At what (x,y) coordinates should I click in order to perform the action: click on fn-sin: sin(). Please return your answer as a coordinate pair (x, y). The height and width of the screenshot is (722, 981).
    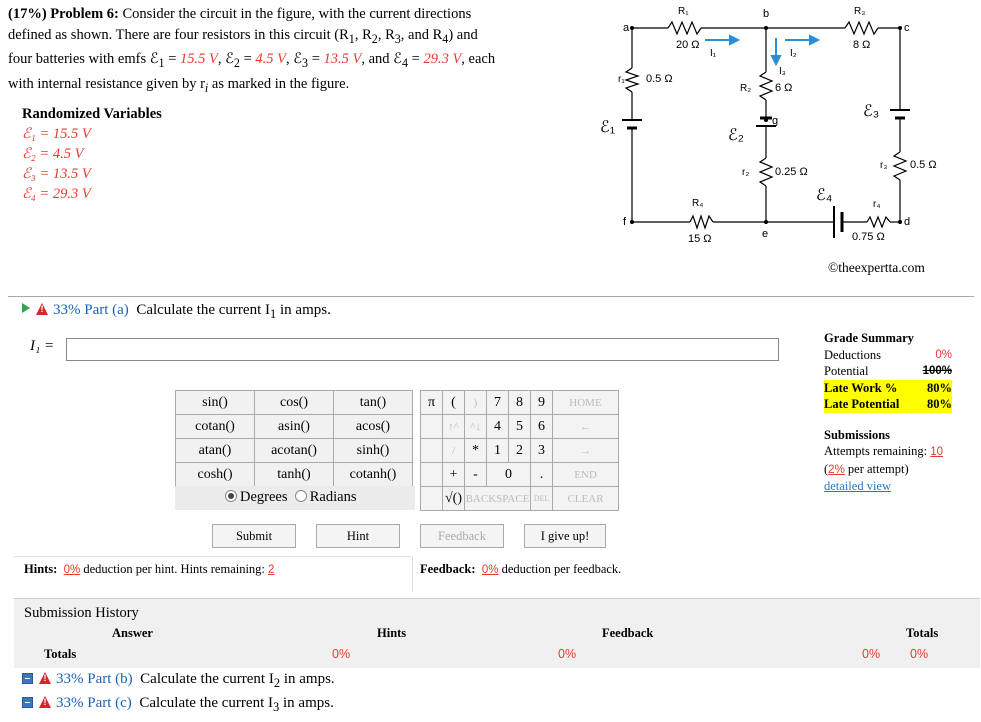
    Looking at the image, I should click on (215, 402).